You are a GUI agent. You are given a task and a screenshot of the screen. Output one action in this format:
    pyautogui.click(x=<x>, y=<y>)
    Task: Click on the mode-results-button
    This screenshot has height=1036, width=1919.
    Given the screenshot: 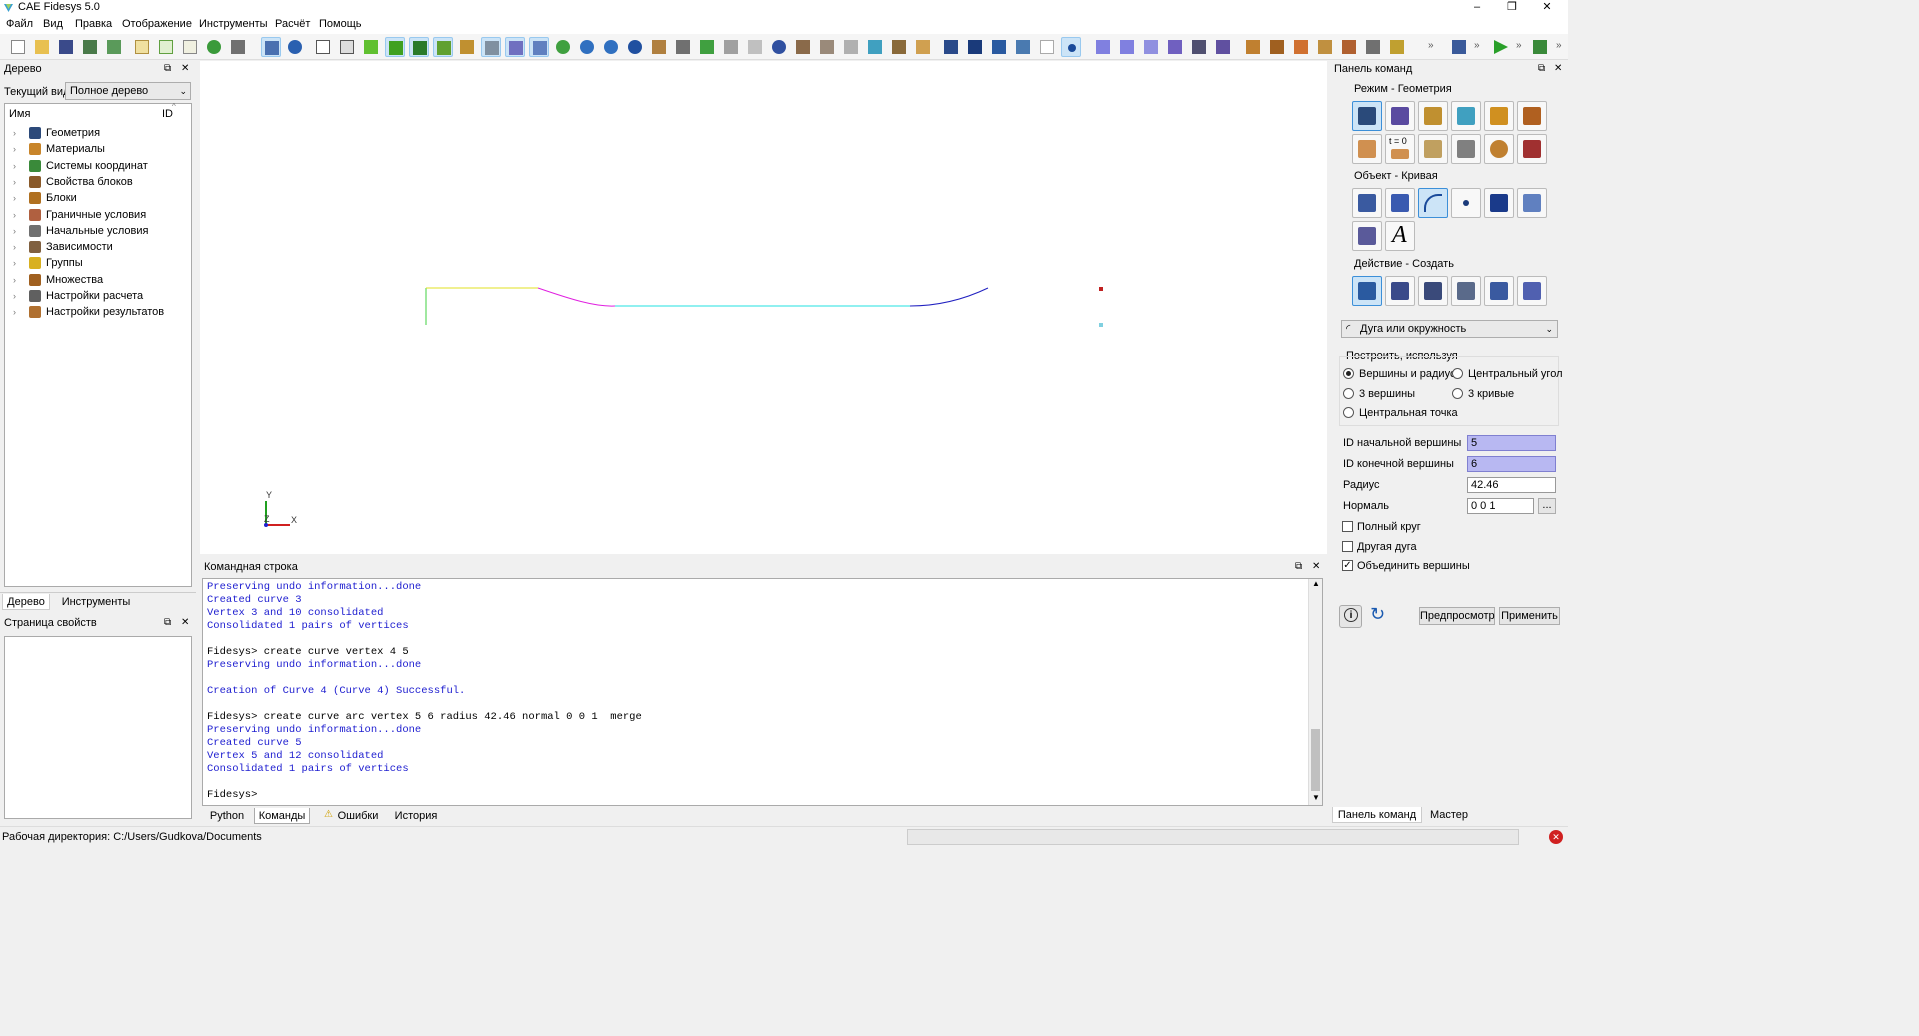 What is the action you would take?
    pyautogui.click(x=1499, y=149)
    